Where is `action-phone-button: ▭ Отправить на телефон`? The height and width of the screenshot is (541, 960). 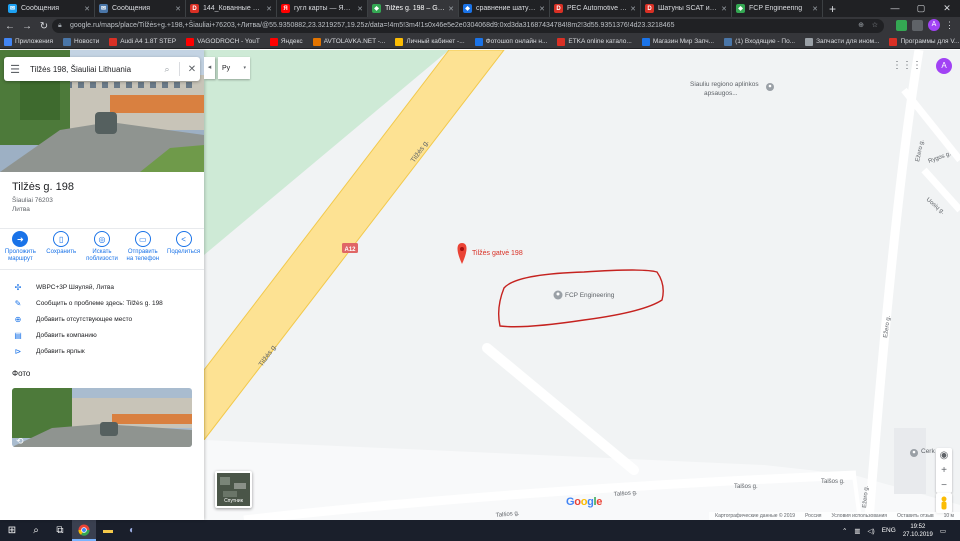 action-phone-button: ▭ Отправить на телефон is located at coordinates (143, 250).